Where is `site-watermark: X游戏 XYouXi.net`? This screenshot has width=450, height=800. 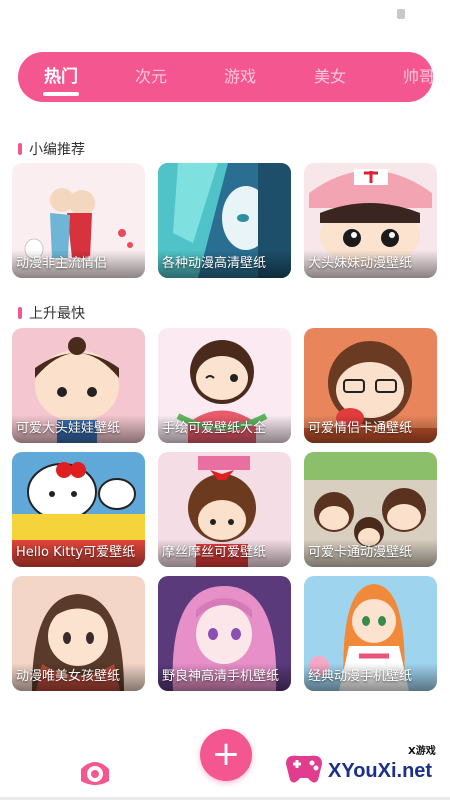 site-watermark: X游戏 XYouXi.net is located at coordinates (366, 770).